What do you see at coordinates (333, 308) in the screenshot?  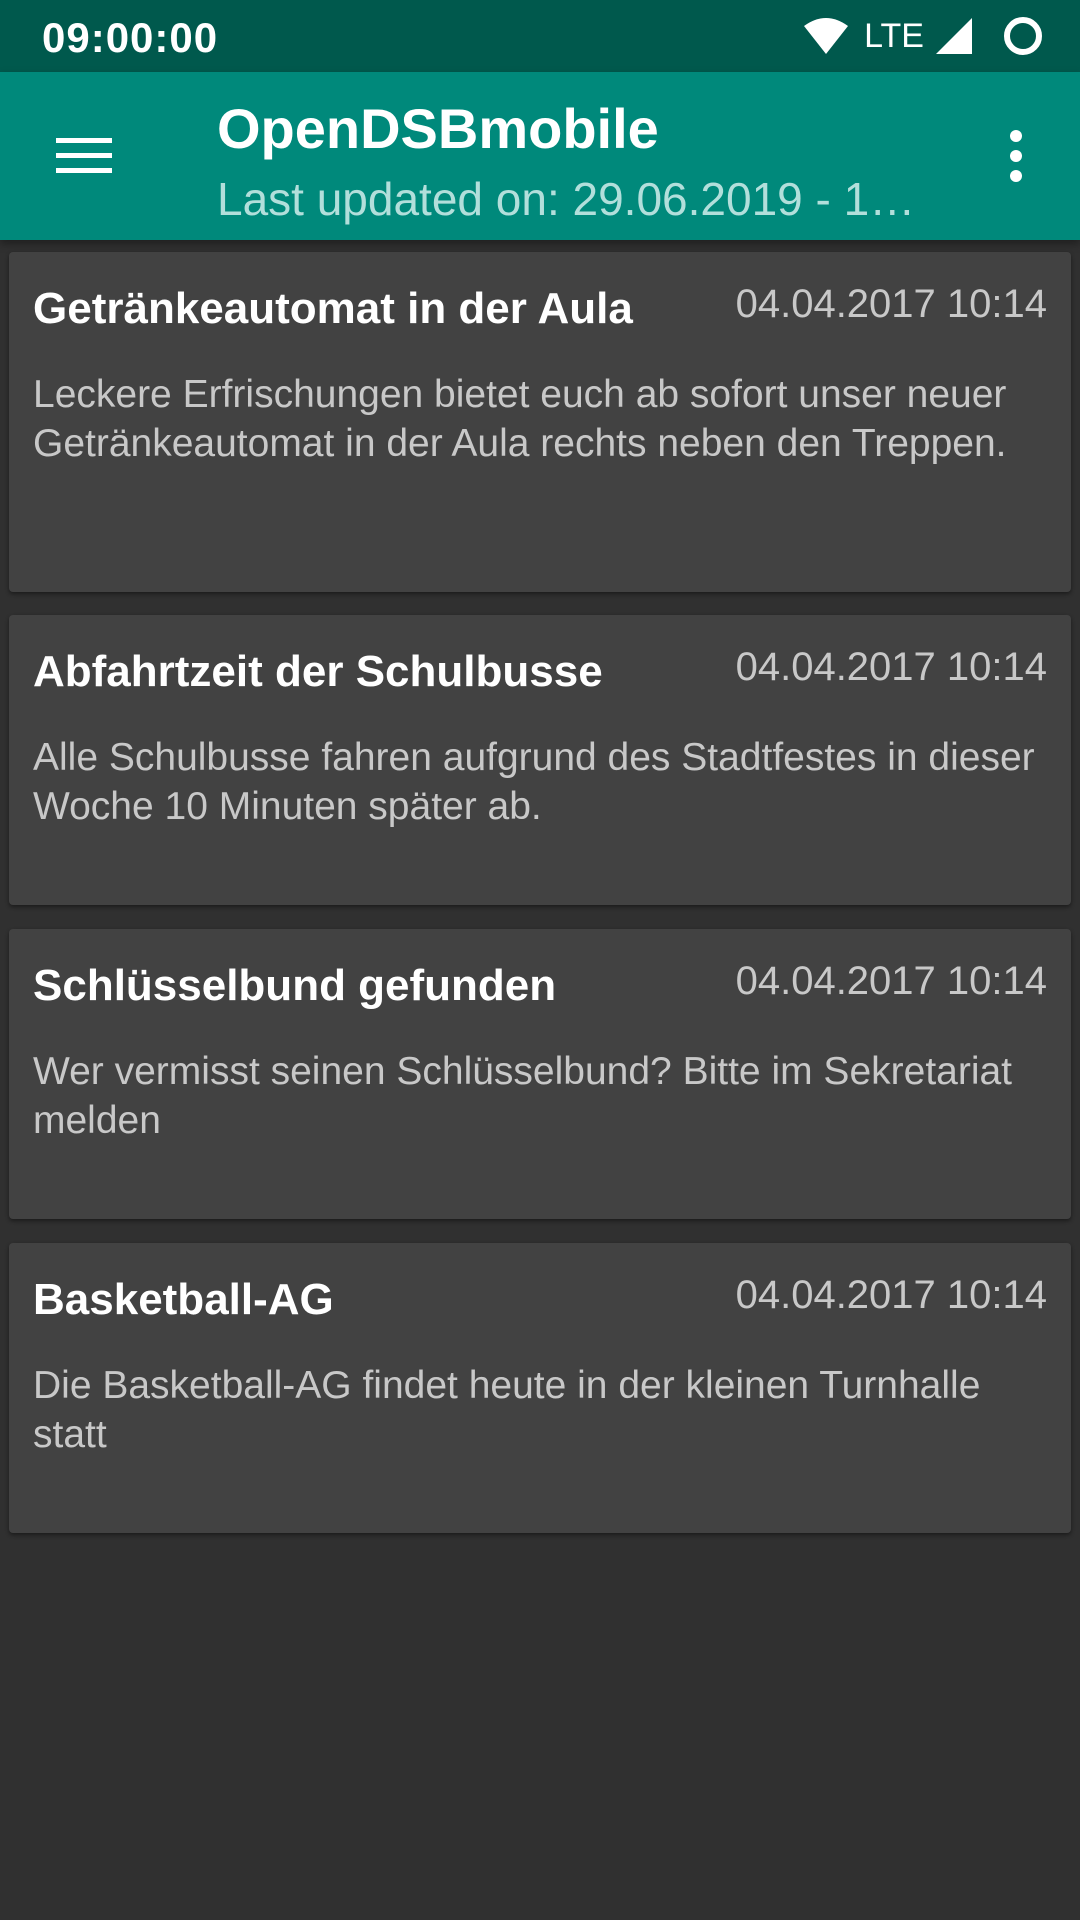 I see `news-title: Getränkeautomat in der Aula` at bounding box center [333, 308].